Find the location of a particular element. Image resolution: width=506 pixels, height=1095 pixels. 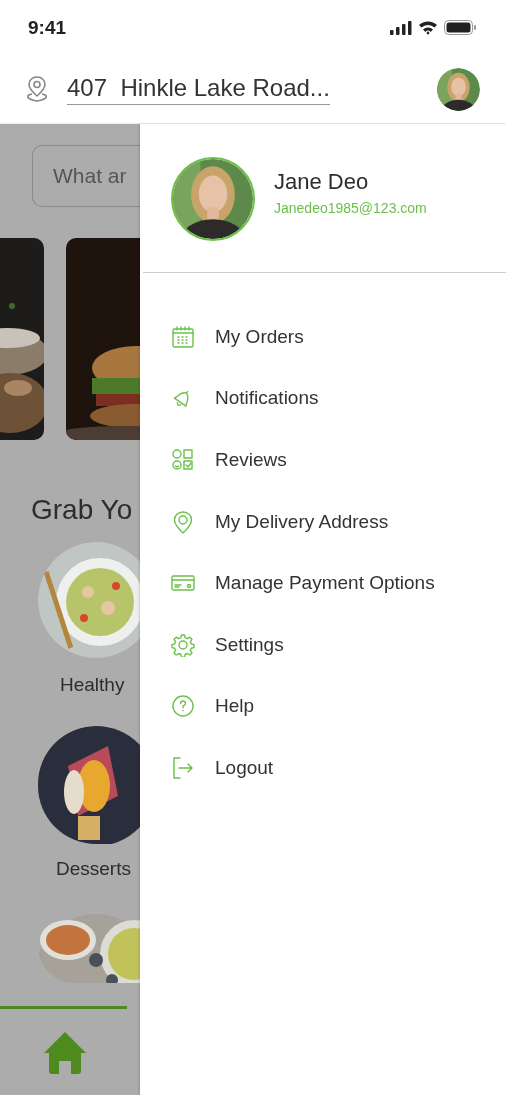

profile-name: Jane Deo is located at coordinates (322, 181).